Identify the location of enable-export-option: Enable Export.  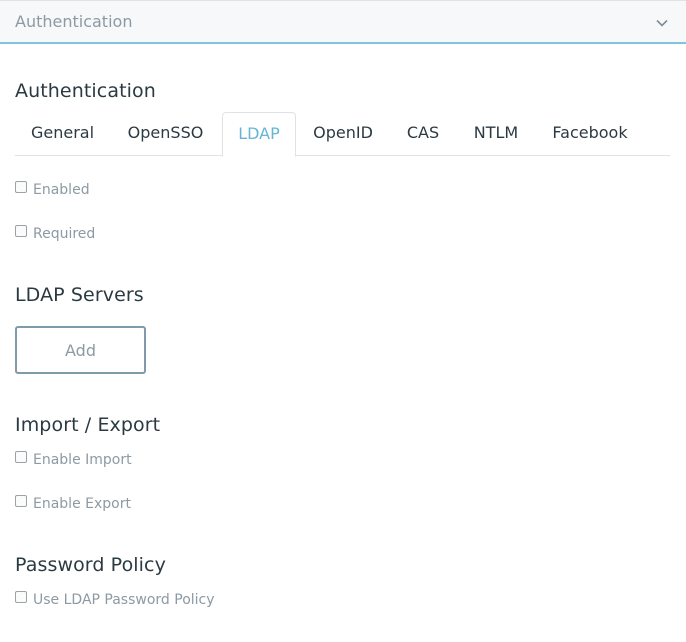
(73, 504).